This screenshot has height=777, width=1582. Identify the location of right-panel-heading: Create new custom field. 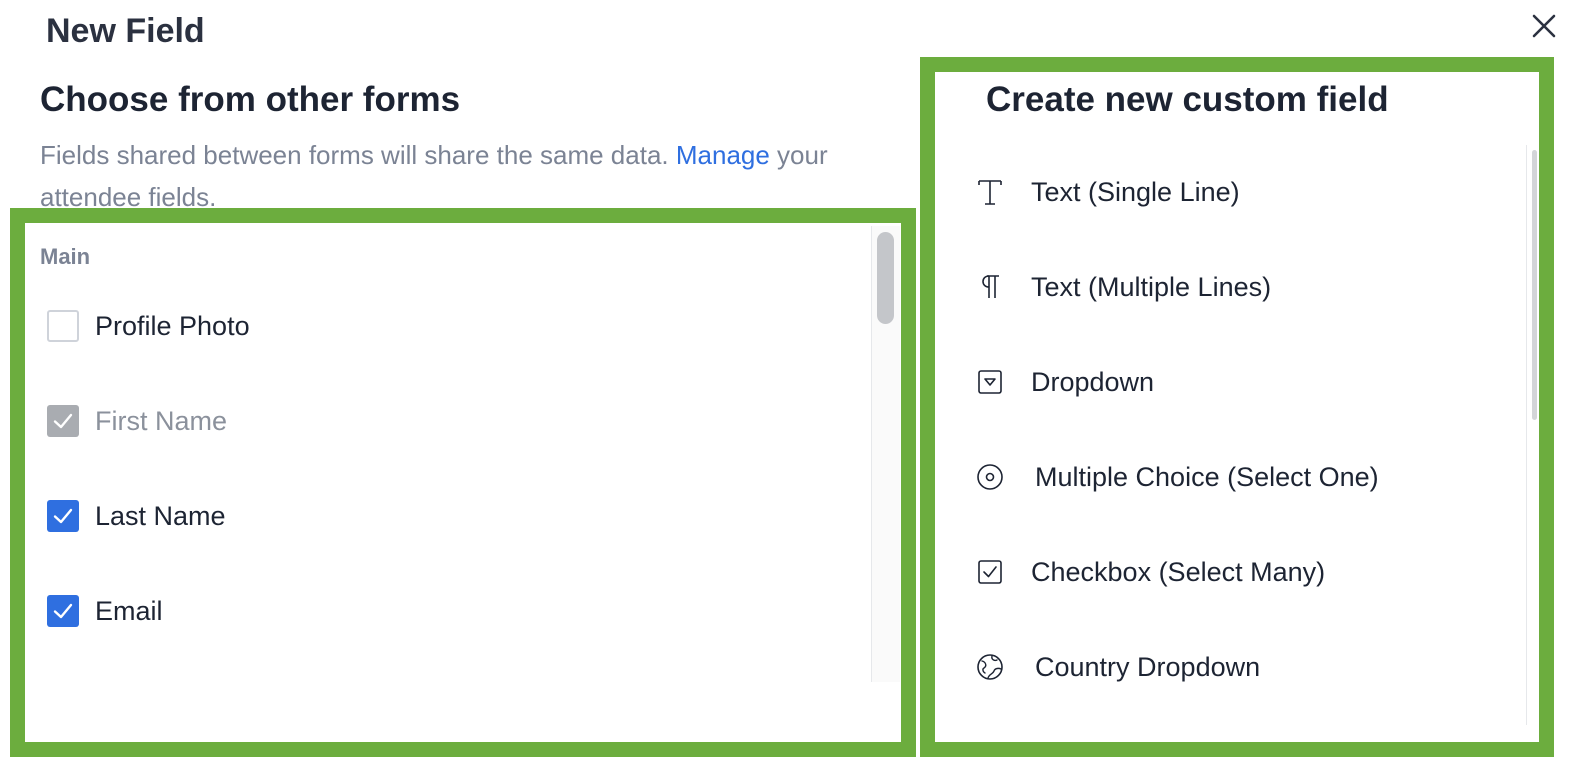
(1187, 99).